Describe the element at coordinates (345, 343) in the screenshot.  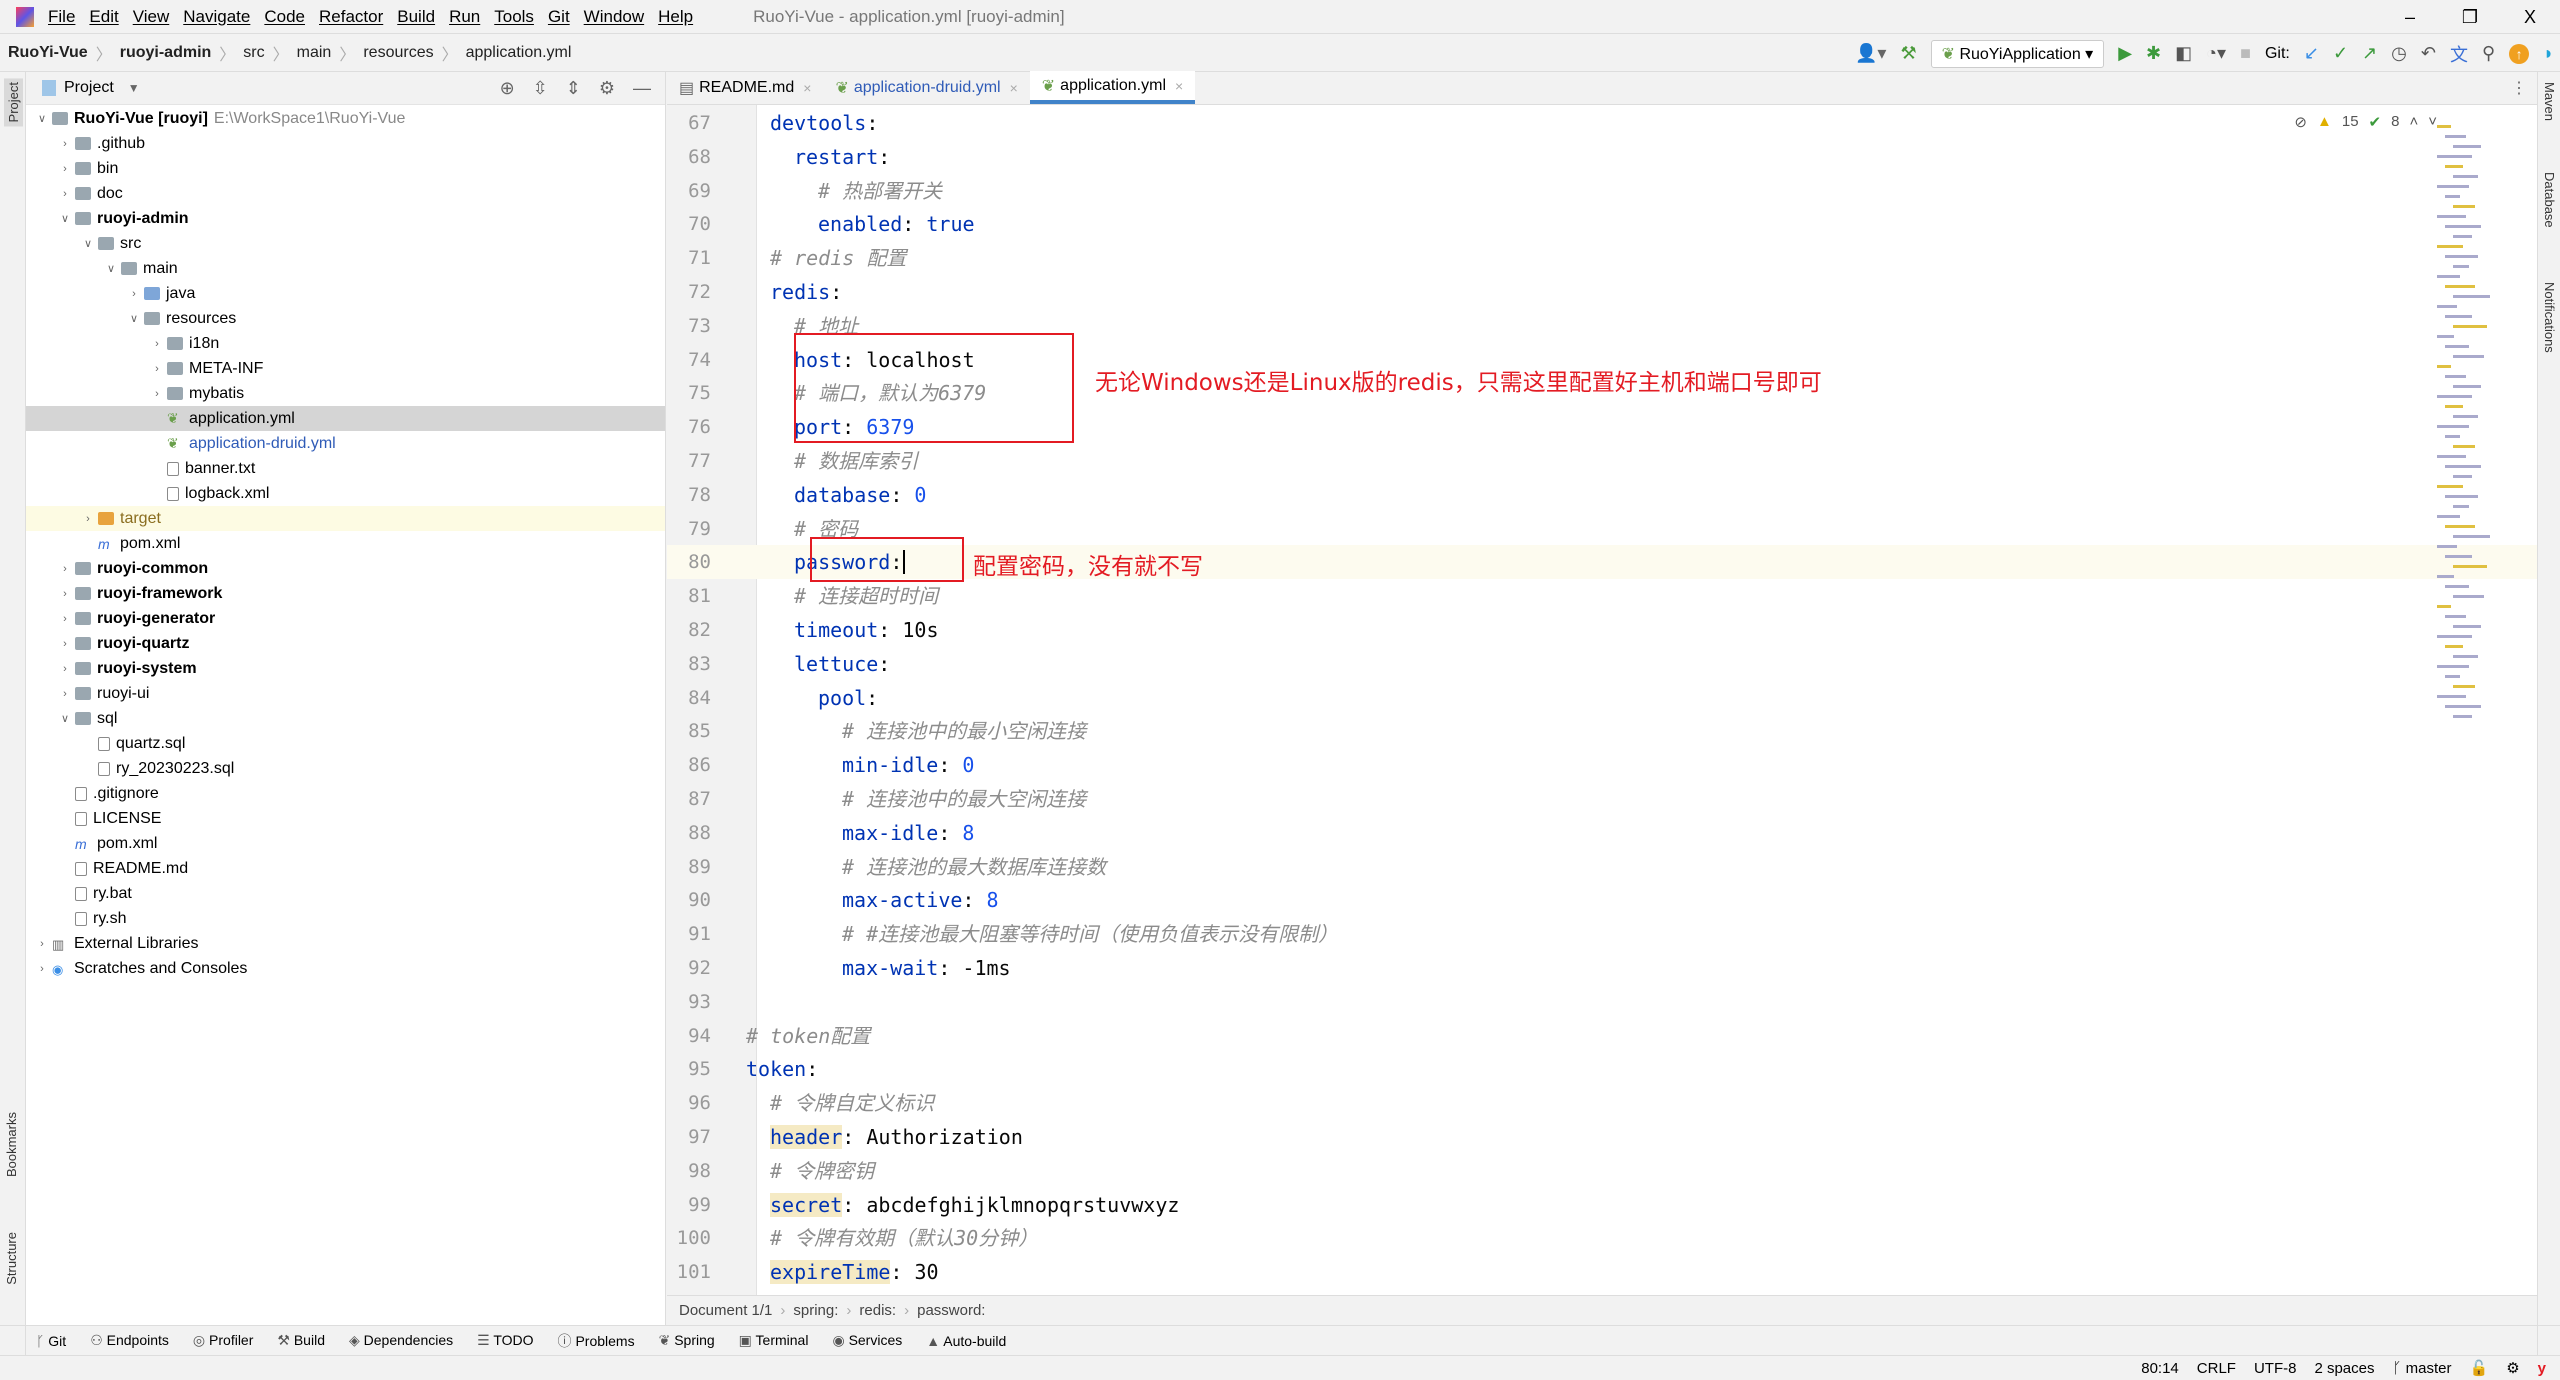
I see `tree-item: › i18n` at that location.